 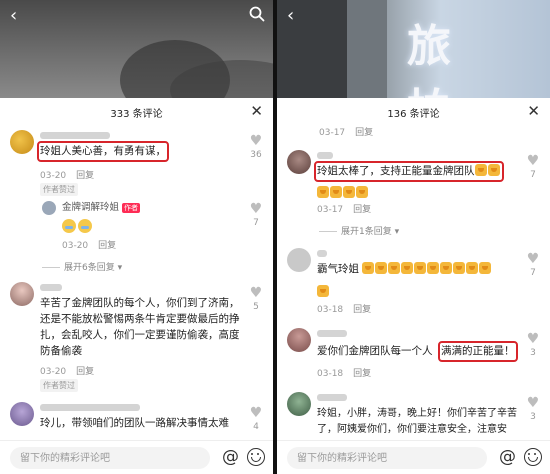 What do you see at coordinates (256, 427) in the screenshot?
I see `like-count: 4` at bounding box center [256, 427].